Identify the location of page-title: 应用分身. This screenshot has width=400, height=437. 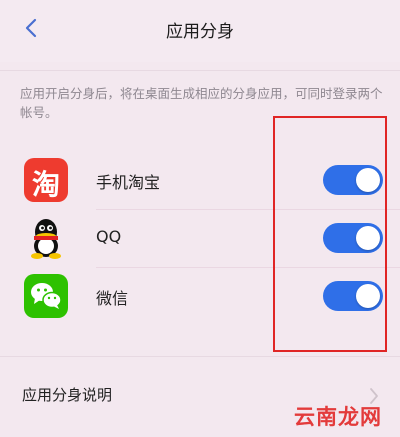
(200, 32).